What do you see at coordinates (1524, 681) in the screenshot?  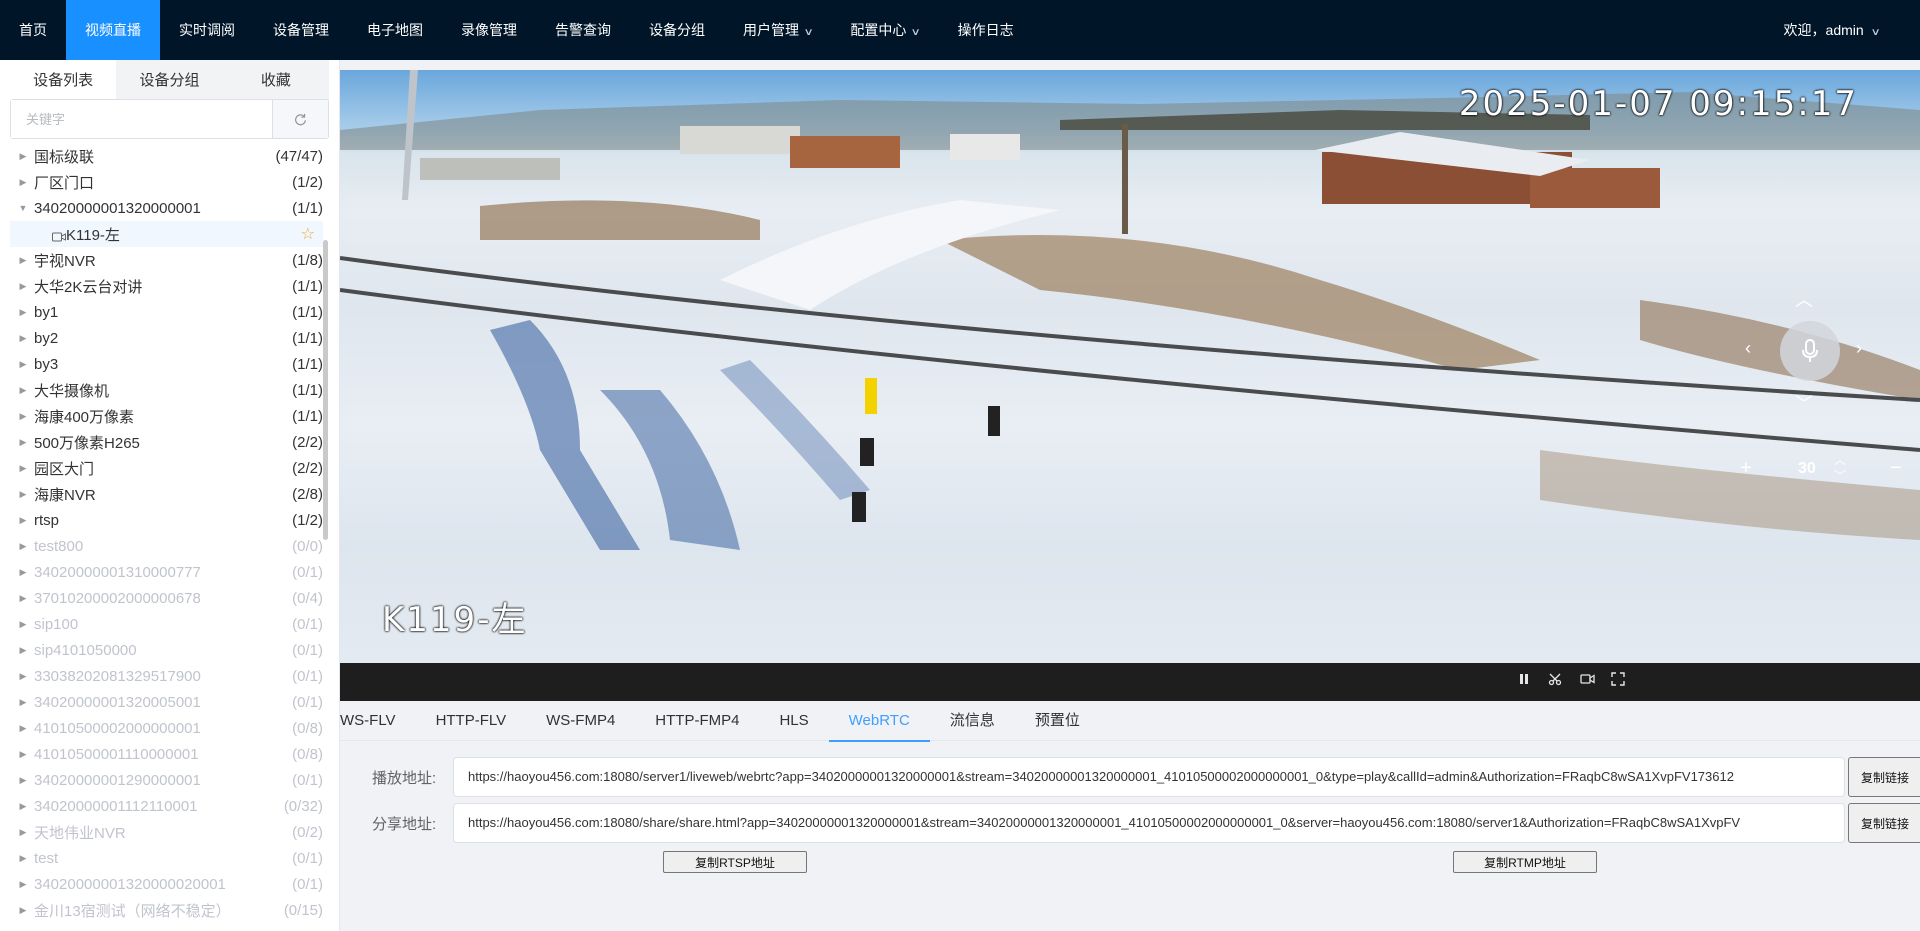 I see `pause-icon` at bounding box center [1524, 681].